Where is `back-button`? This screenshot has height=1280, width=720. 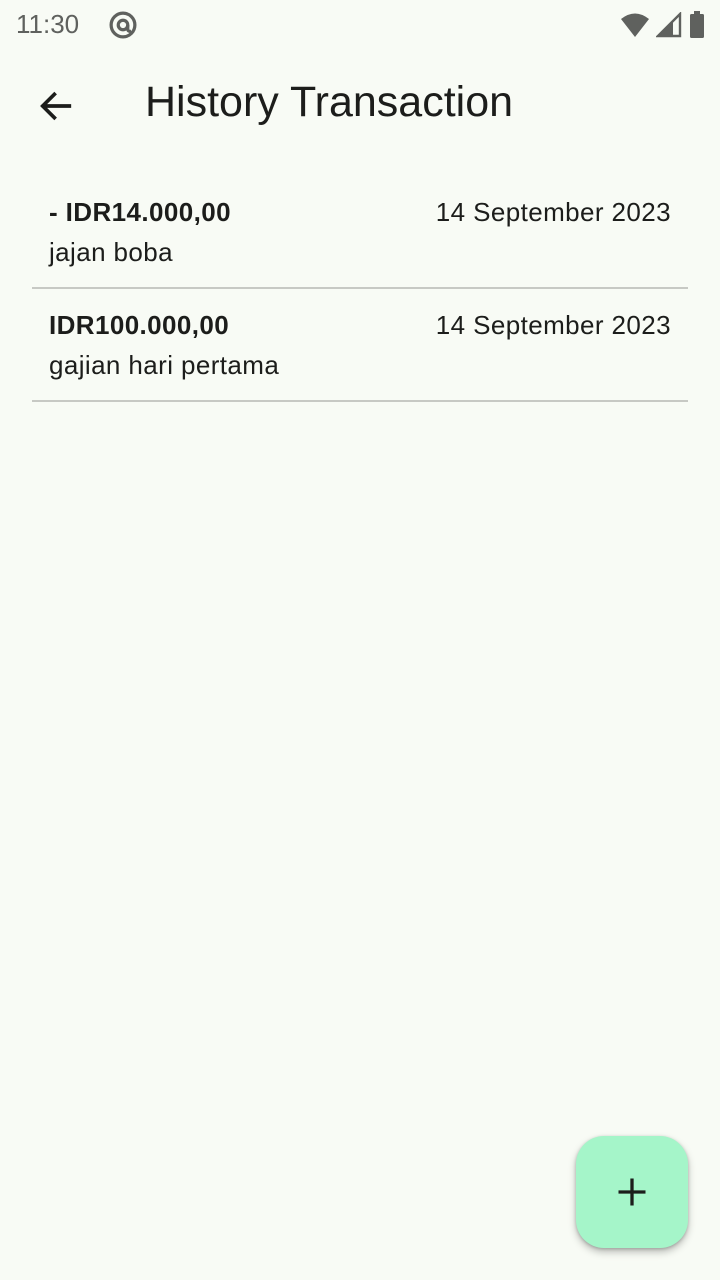
back-button is located at coordinates (56, 106).